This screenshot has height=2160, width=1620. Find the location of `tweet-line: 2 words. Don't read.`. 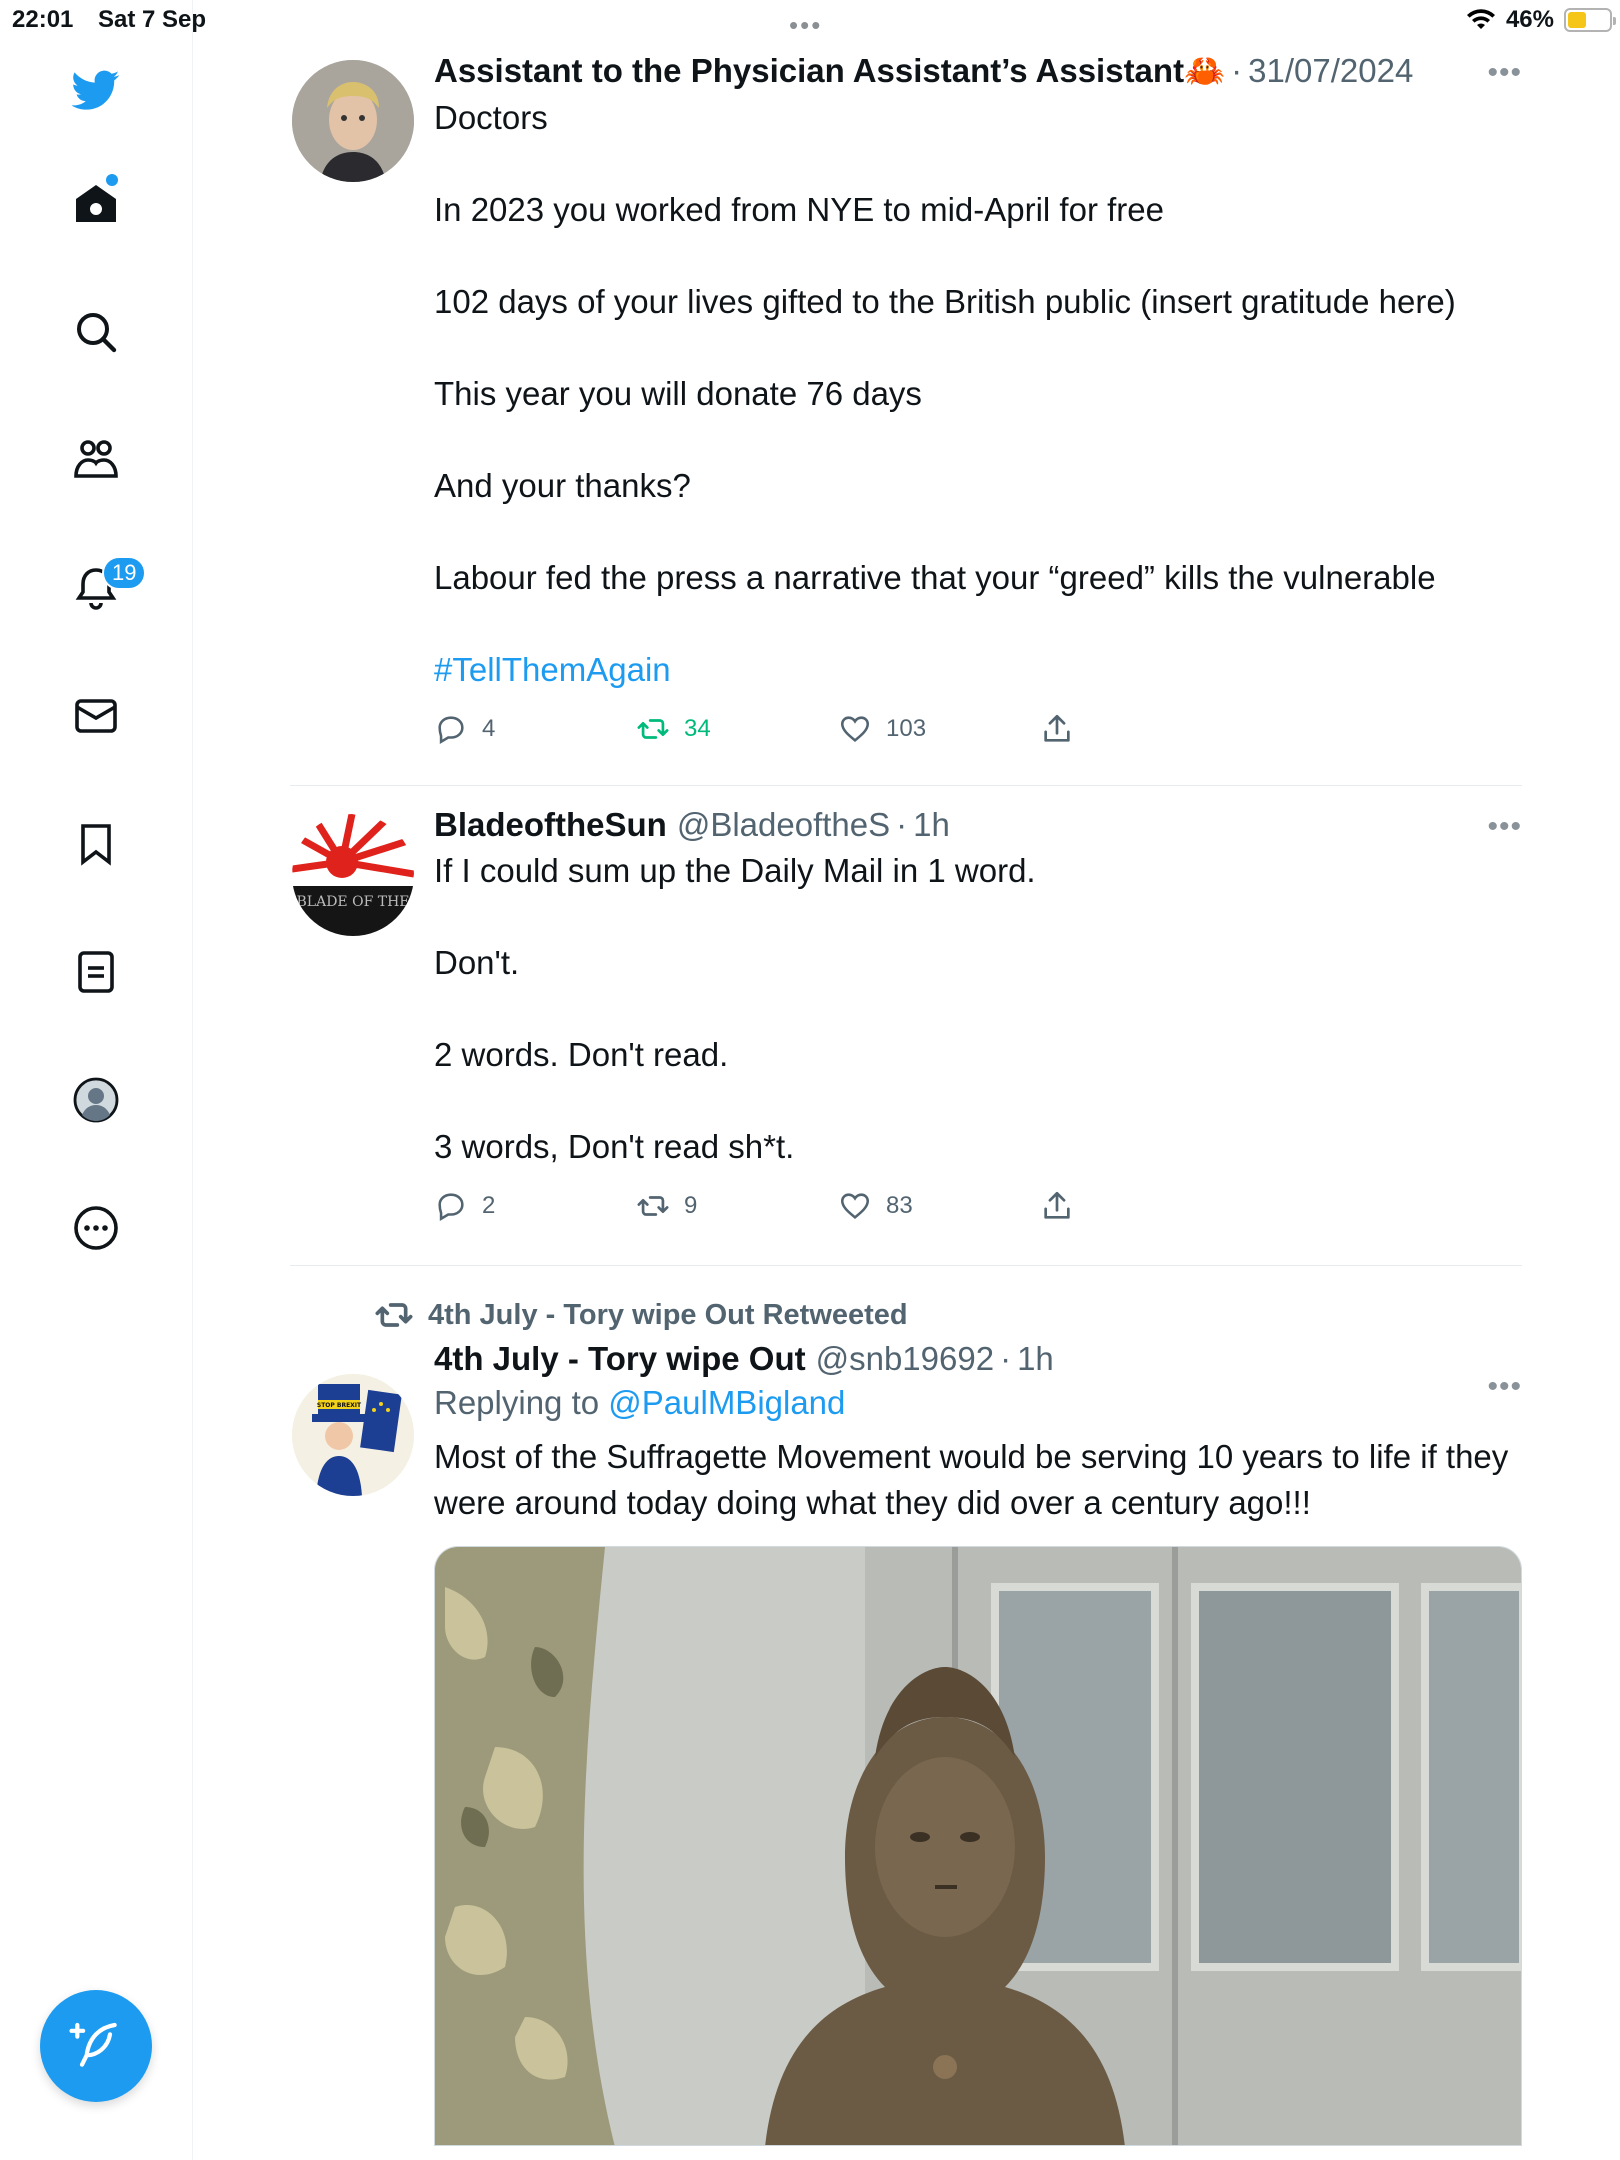

tweet-line: 2 words. Don't read. is located at coordinates (581, 1054).